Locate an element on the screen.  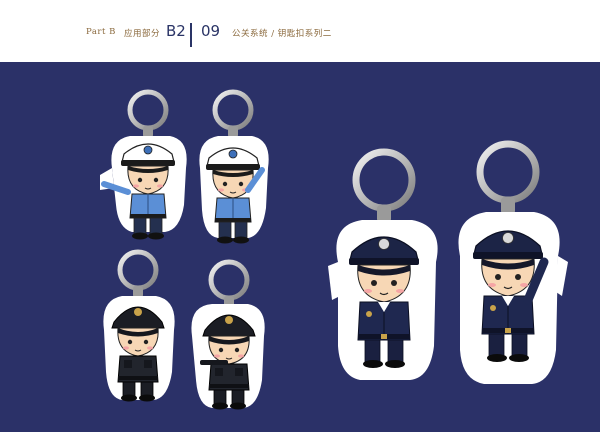
keychain-traffic-officer-pointing is located at coordinates (143, 165).